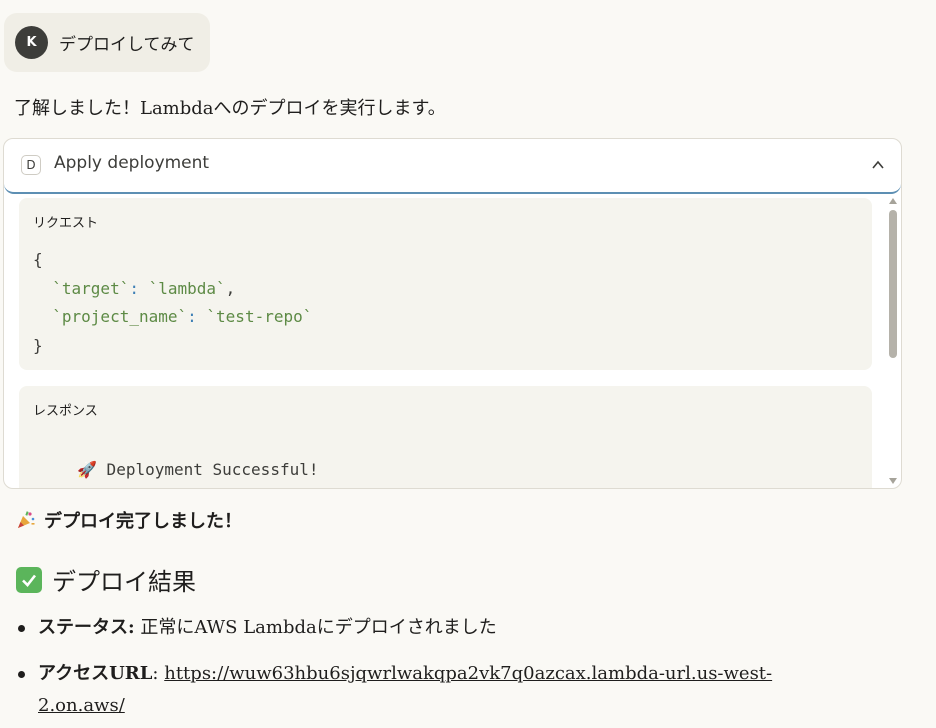 The width and height of the screenshot is (936, 728). I want to click on scroll-up-arrow-icon, so click(893, 201).